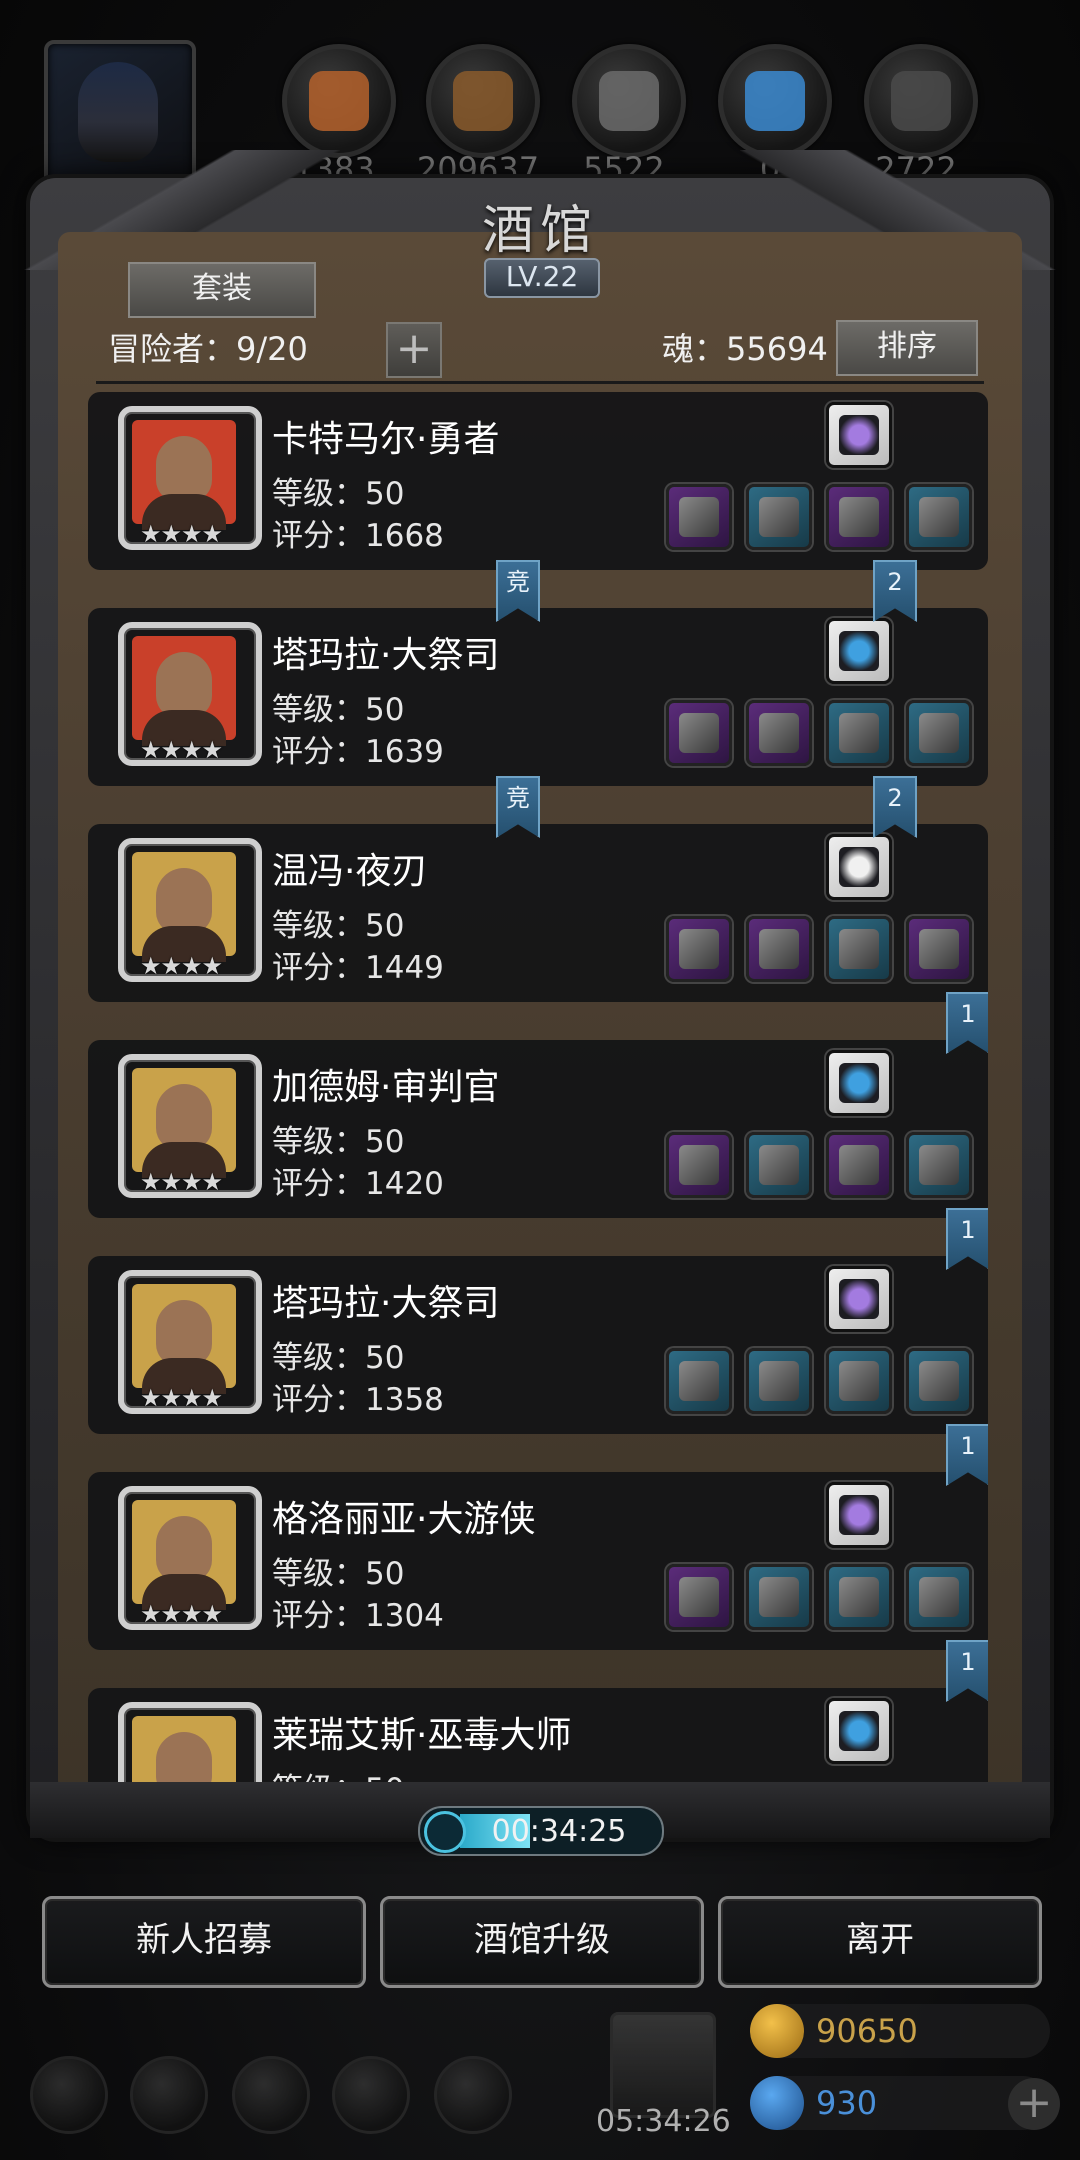 This screenshot has width=1080, height=2160. I want to click on leave-button: 离开, so click(880, 1942).